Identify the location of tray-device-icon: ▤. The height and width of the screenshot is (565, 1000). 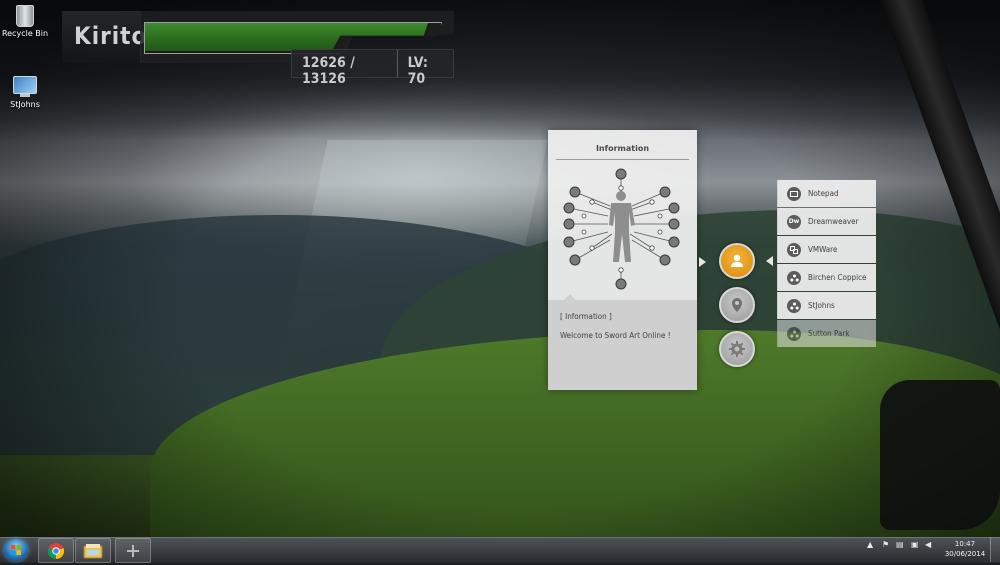
(900, 544).